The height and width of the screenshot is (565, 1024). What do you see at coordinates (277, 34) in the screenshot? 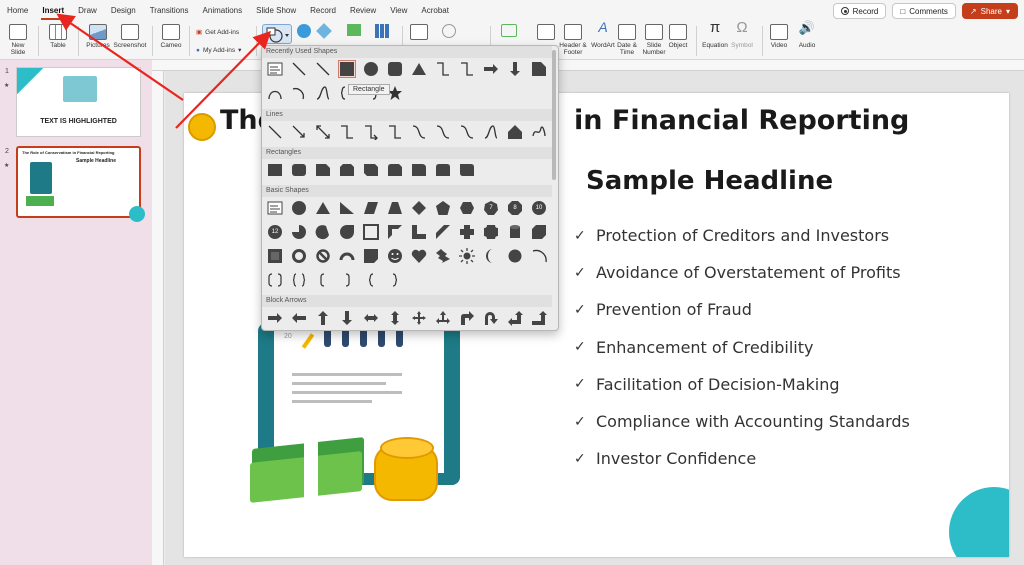
I see `shapes-button` at bounding box center [277, 34].